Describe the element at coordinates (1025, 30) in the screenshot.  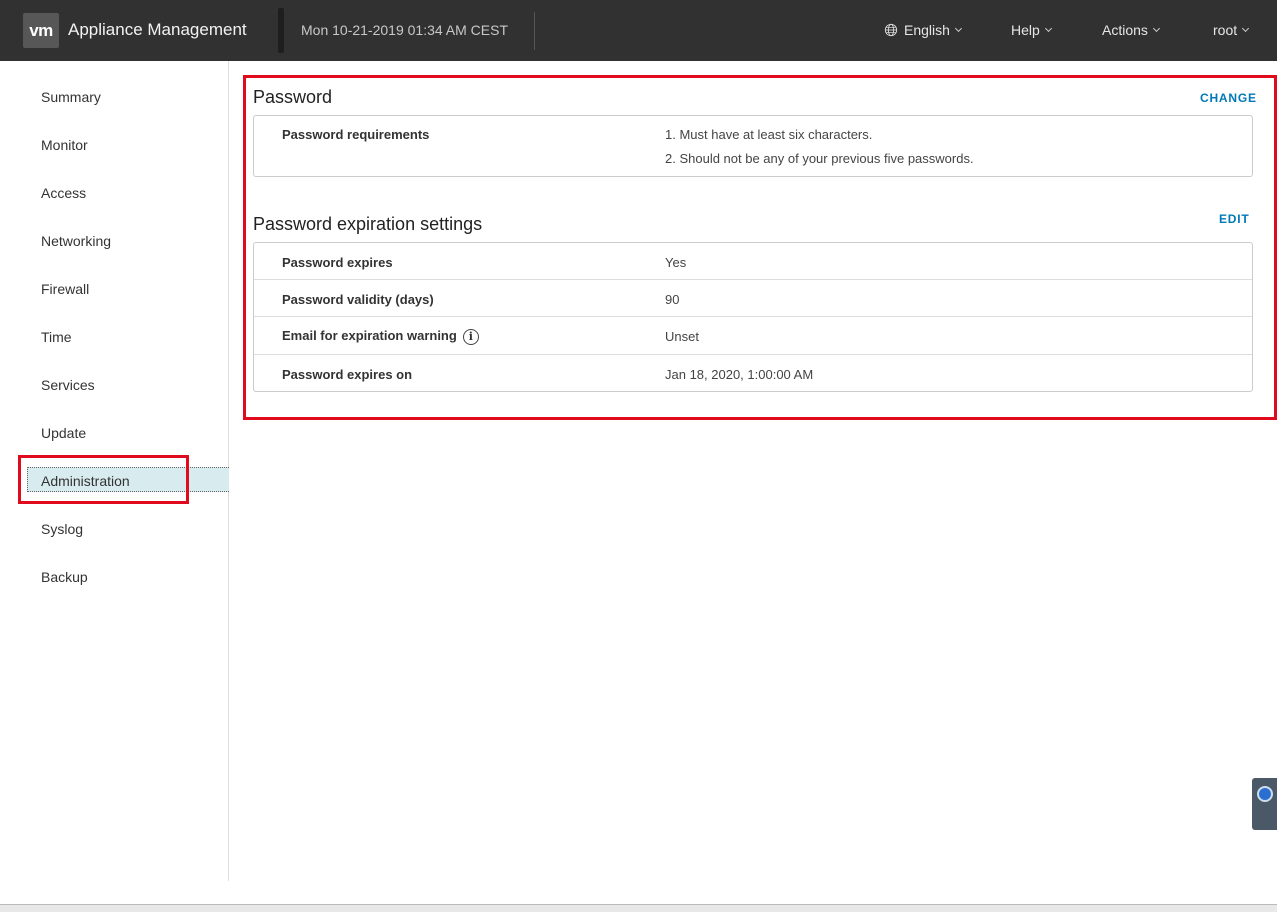
I see `help-label: Help` at that location.